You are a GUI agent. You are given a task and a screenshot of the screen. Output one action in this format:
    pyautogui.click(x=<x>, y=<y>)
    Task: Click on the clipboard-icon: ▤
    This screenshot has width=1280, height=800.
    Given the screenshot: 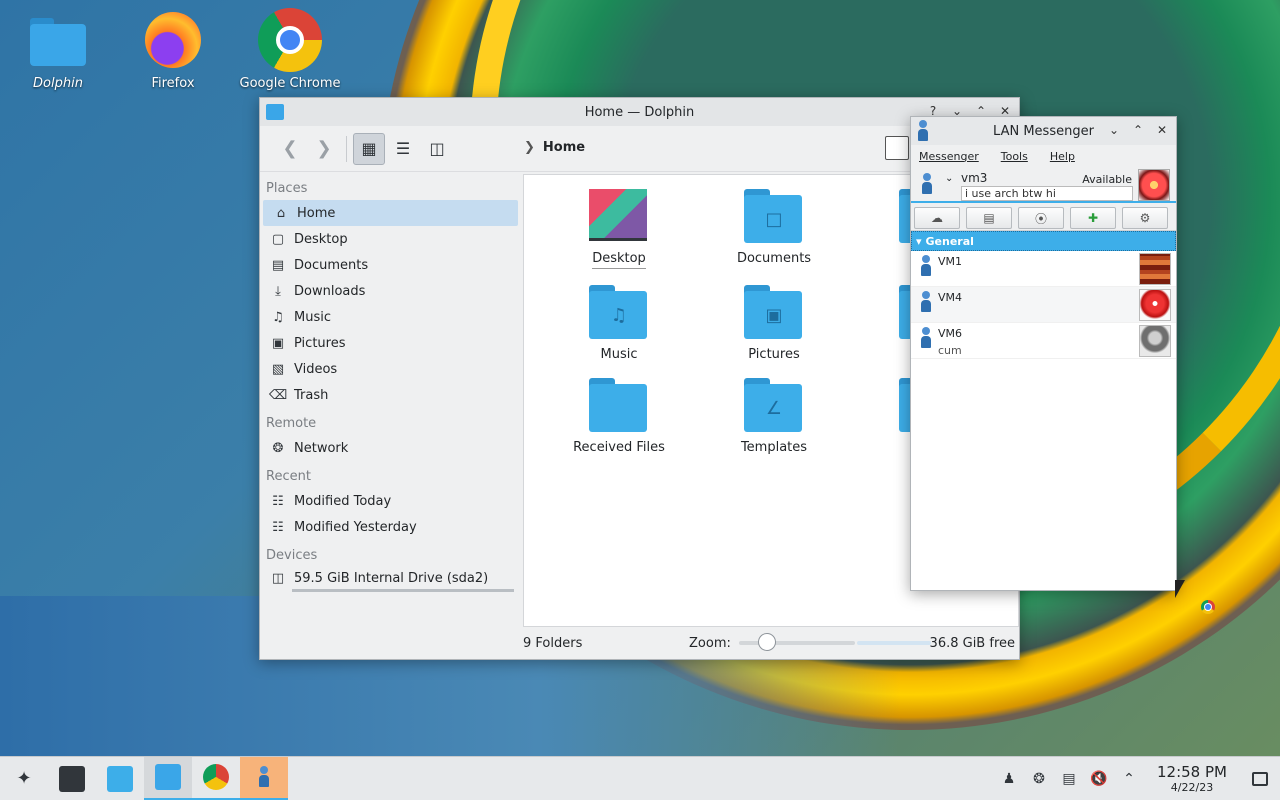 What is the action you would take?
    pyautogui.click(x=1069, y=779)
    